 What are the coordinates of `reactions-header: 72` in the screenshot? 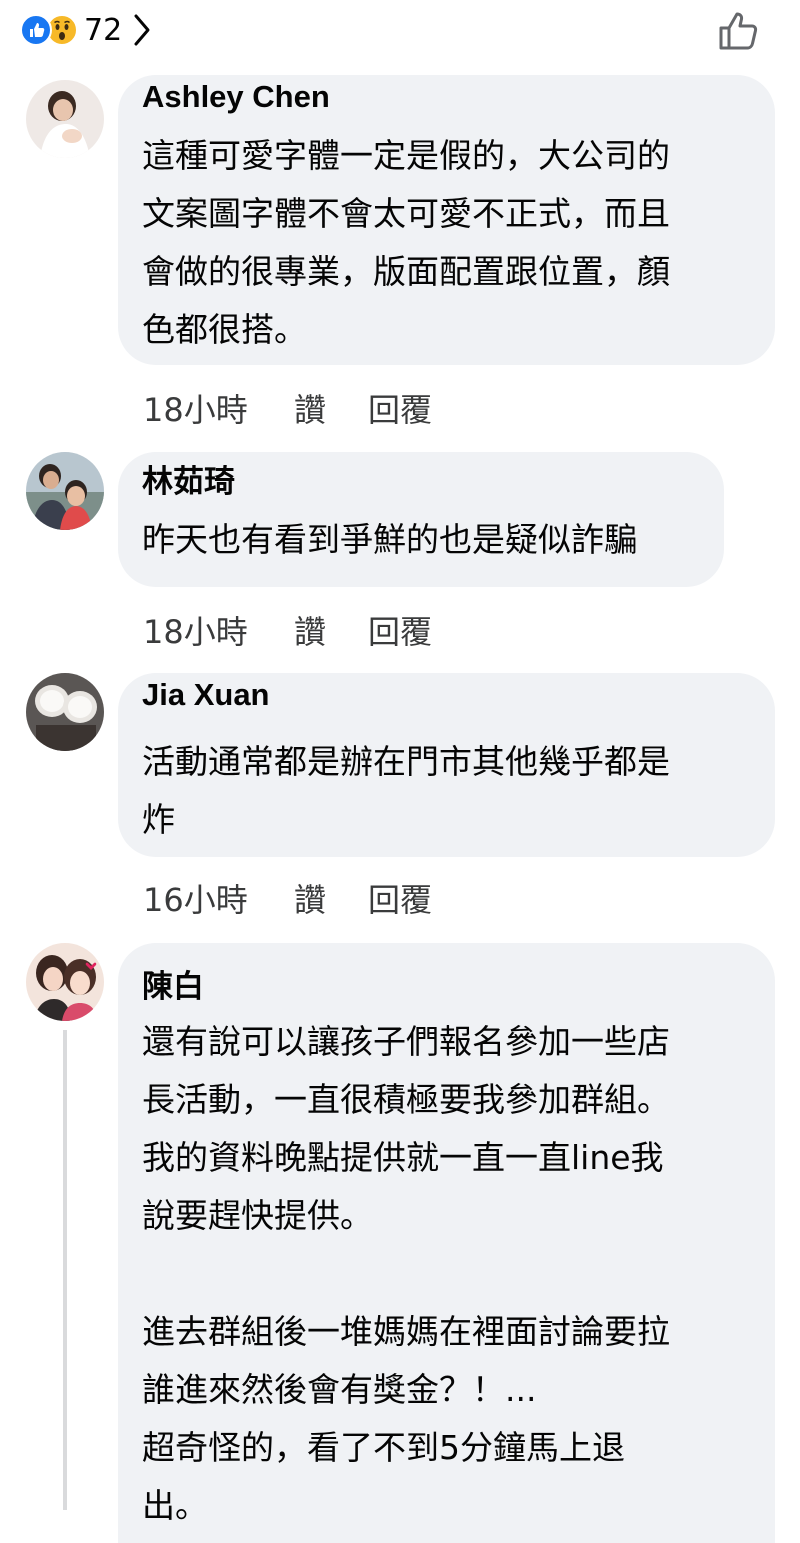 It's located at (400, 31).